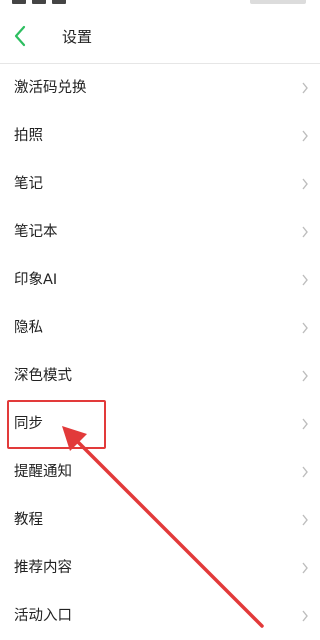 This screenshot has height=640, width=320. What do you see at coordinates (36, 232) in the screenshot?
I see `menu-item-label: 笔记本` at bounding box center [36, 232].